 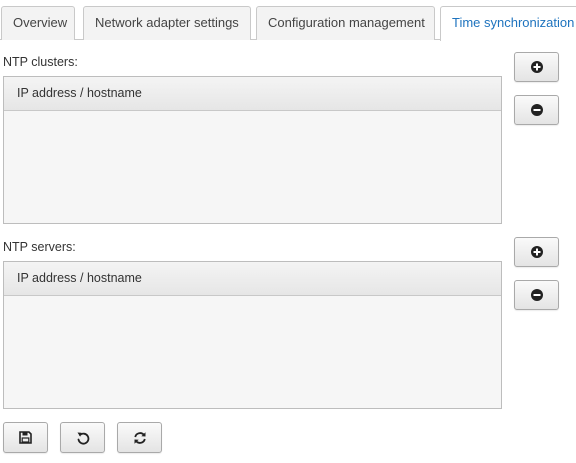 I want to click on tab-time-synchronization: Time synchronization, so click(x=508, y=23).